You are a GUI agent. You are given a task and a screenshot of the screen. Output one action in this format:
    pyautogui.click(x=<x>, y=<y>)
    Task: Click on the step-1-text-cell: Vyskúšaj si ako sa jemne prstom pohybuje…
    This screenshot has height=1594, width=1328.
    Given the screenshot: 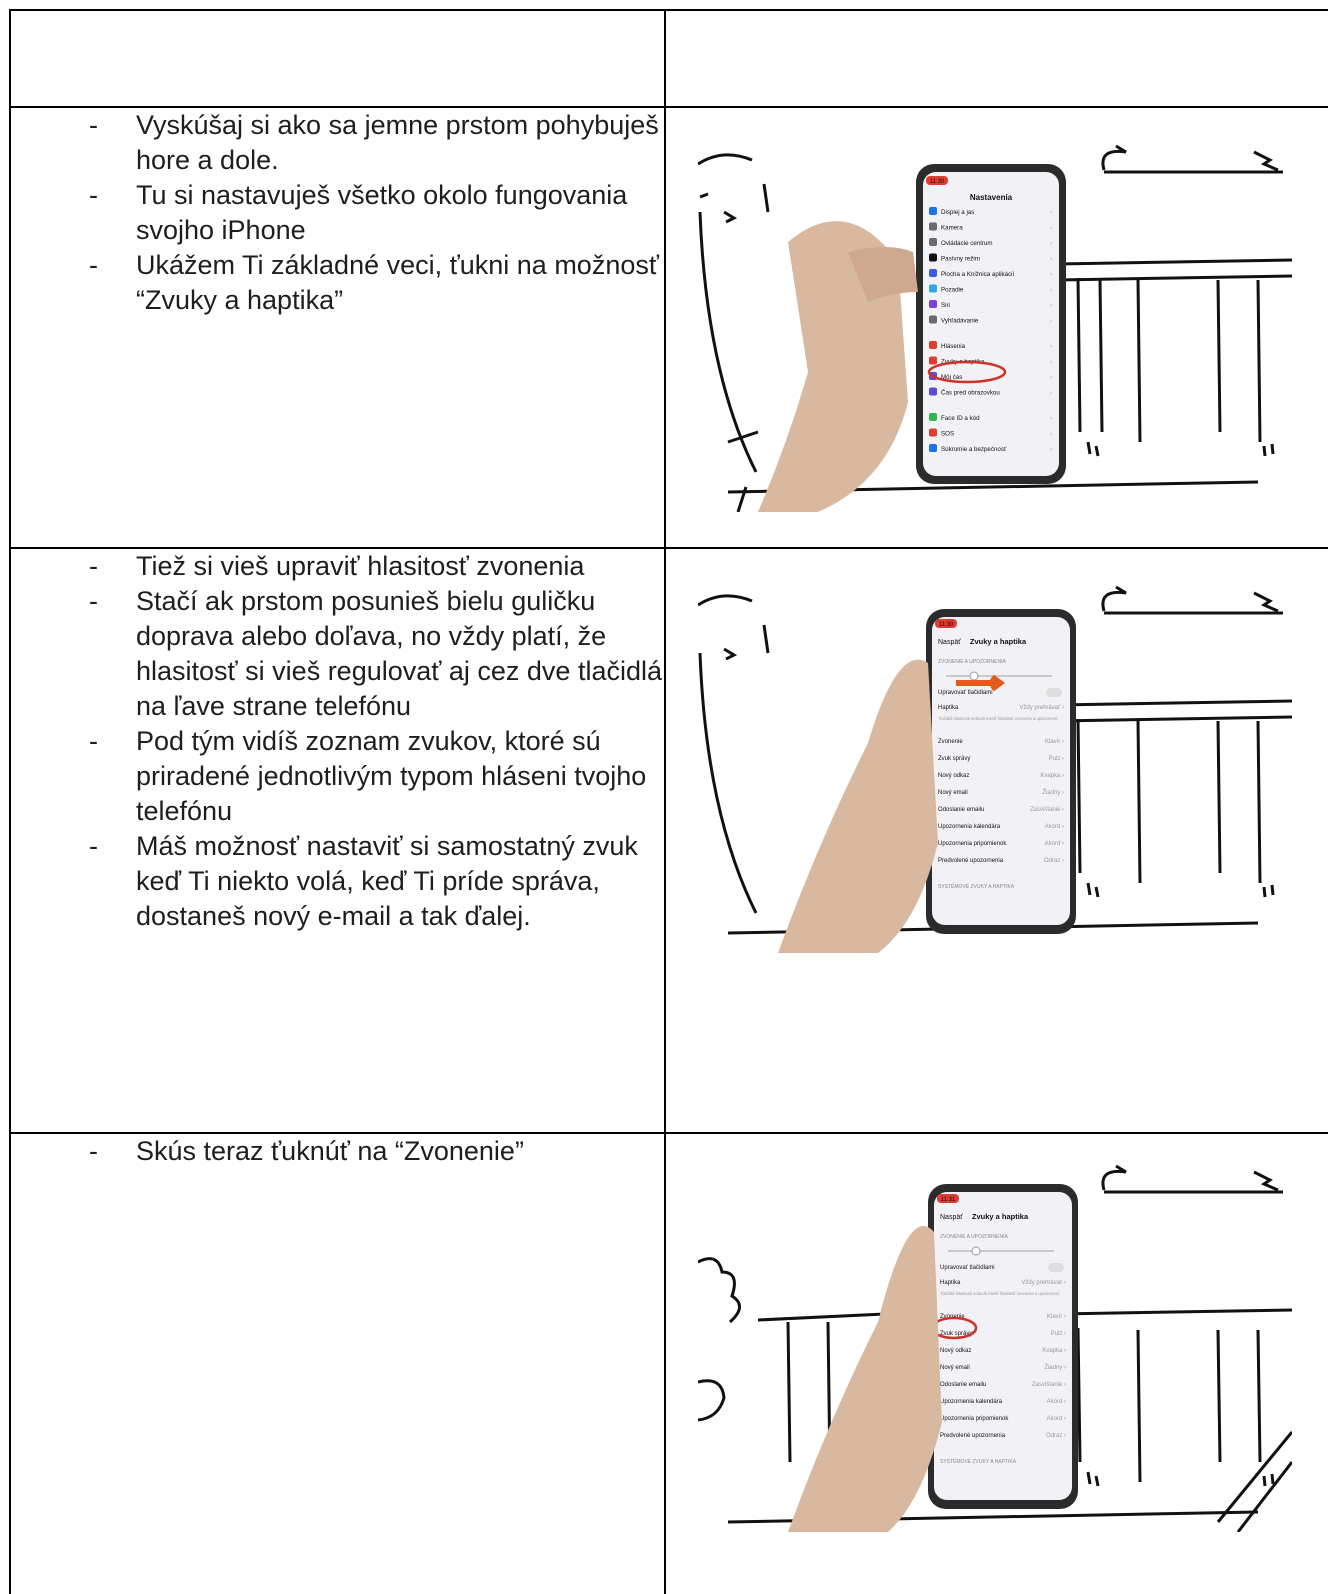 What is the action you would take?
    pyautogui.click(x=337, y=327)
    